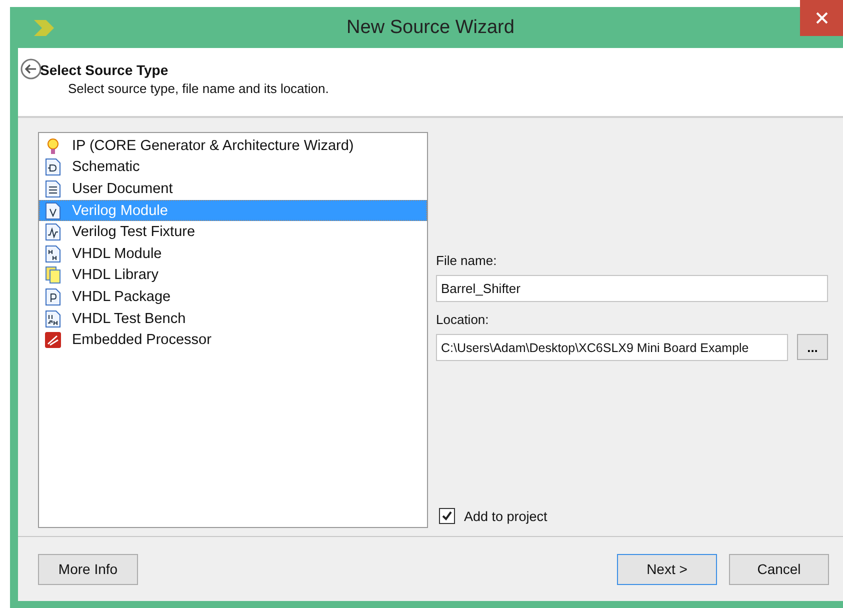 This screenshot has width=843, height=608. Describe the element at coordinates (233, 340) in the screenshot. I see `source-type-item: Embedded Processor` at that location.